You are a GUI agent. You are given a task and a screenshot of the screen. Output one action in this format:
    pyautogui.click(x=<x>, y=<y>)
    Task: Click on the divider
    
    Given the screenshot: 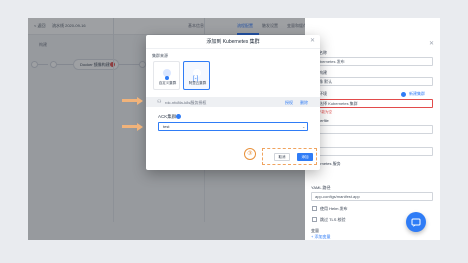 What is the action you would take?
    pyautogui.click(x=233, y=48)
    